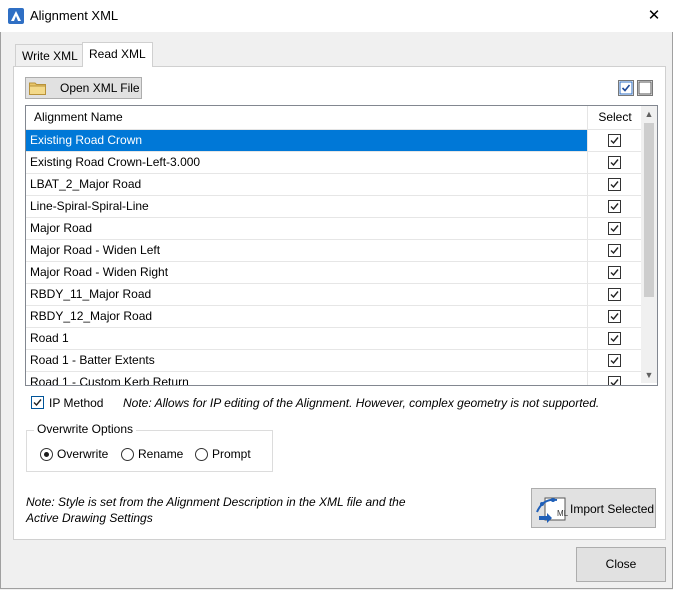 This screenshot has width=673, height=590. Describe the element at coordinates (82, 454) in the screenshot. I see `radio-overwrite-label: Overwrite` at that location.